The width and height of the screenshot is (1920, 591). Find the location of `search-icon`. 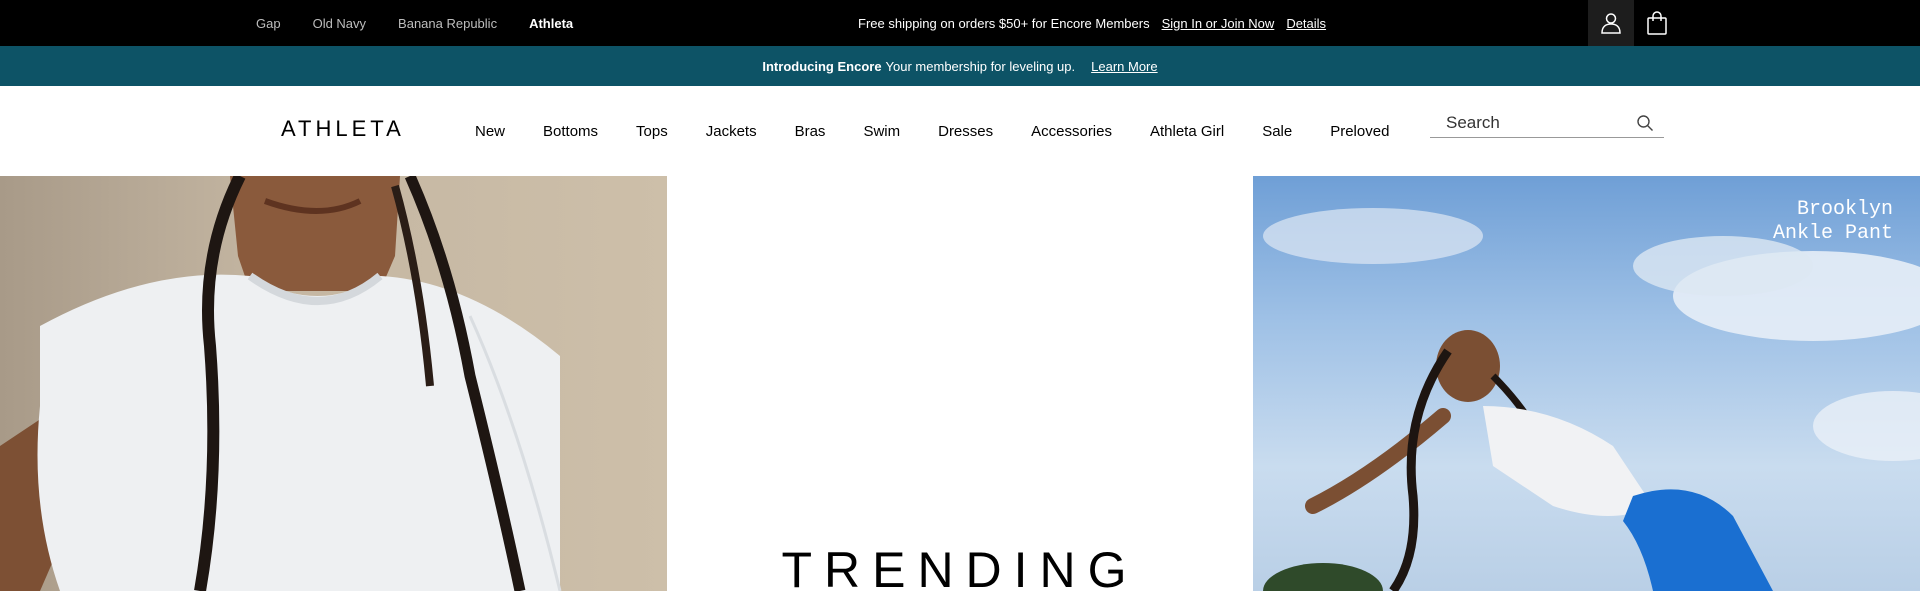

search-icon is located at coordinates (1645, 123).